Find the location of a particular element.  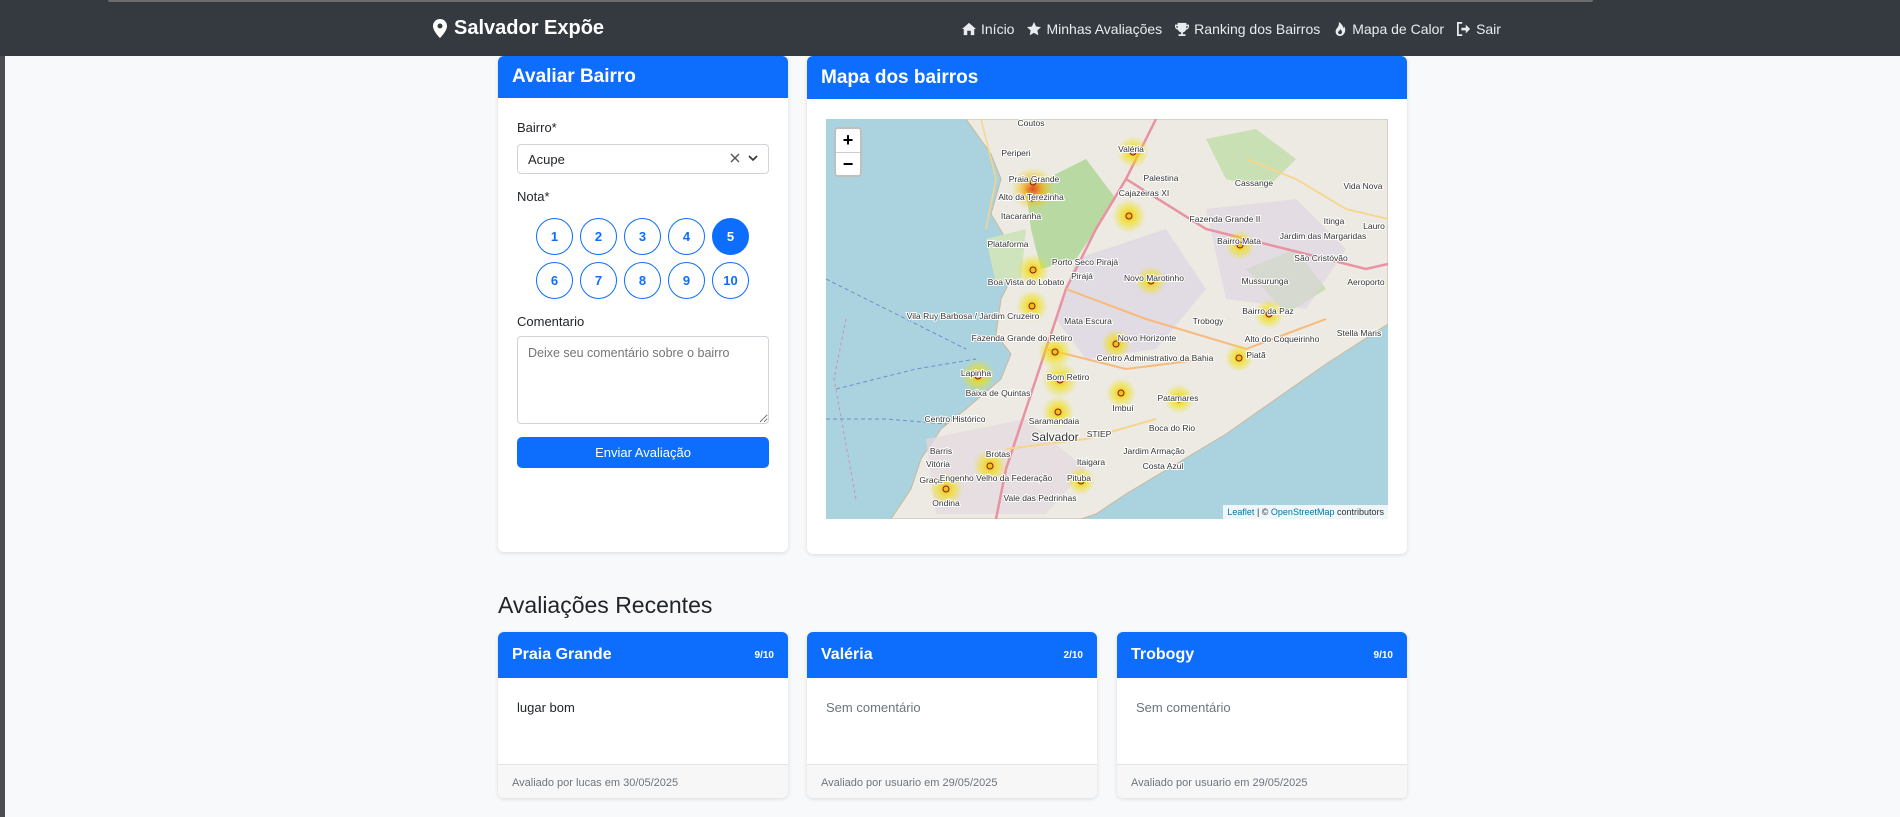

map-place-label: Centro Administrativo da Bahia is located at coordinates (1155, 358).